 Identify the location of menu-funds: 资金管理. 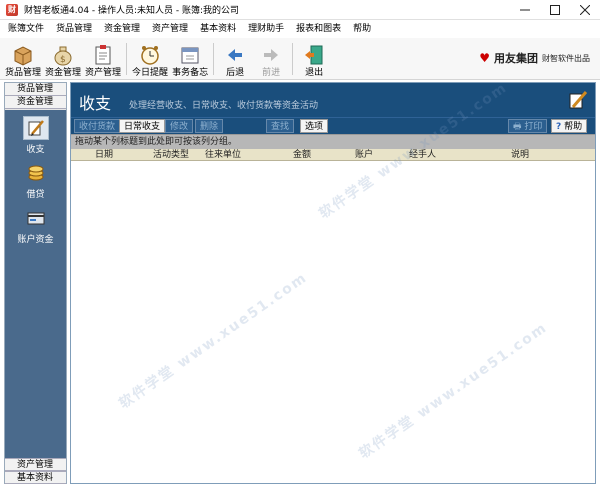
(122, 29).